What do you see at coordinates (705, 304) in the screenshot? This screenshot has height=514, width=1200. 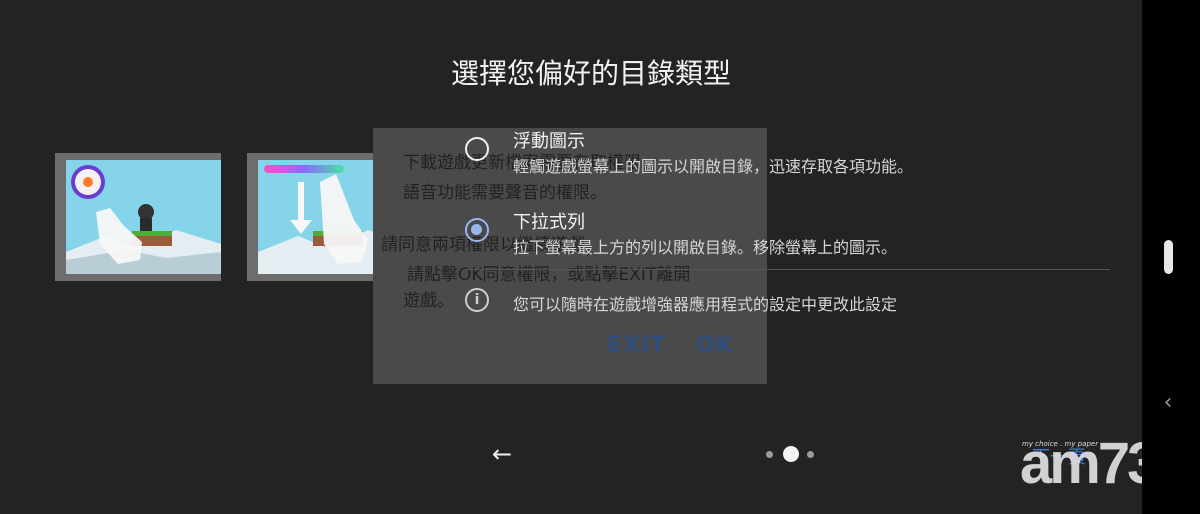 I see `info-text: 您可以隨時在遊戲增強器應用程式的設定中更改此設定` at bounding box center [705, 304].